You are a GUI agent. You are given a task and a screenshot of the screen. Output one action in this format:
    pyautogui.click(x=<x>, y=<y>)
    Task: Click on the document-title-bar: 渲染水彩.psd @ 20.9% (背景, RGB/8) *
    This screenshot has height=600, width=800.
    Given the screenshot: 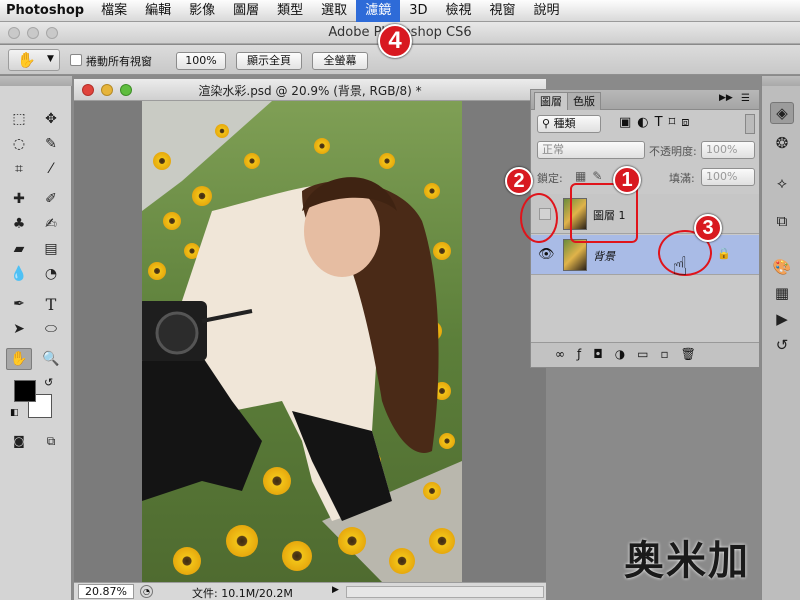 What is the action you would take?
    pyautogui.click(x=310, y=90)
    